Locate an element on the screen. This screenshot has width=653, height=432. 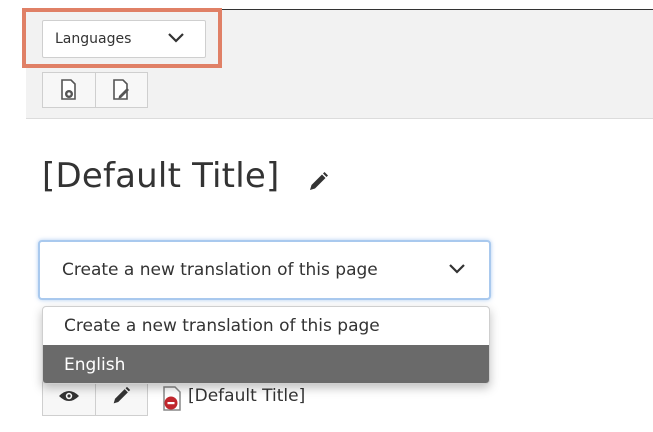
select-current-value: Create a new translation of this page is located at coordinates (220, 270).